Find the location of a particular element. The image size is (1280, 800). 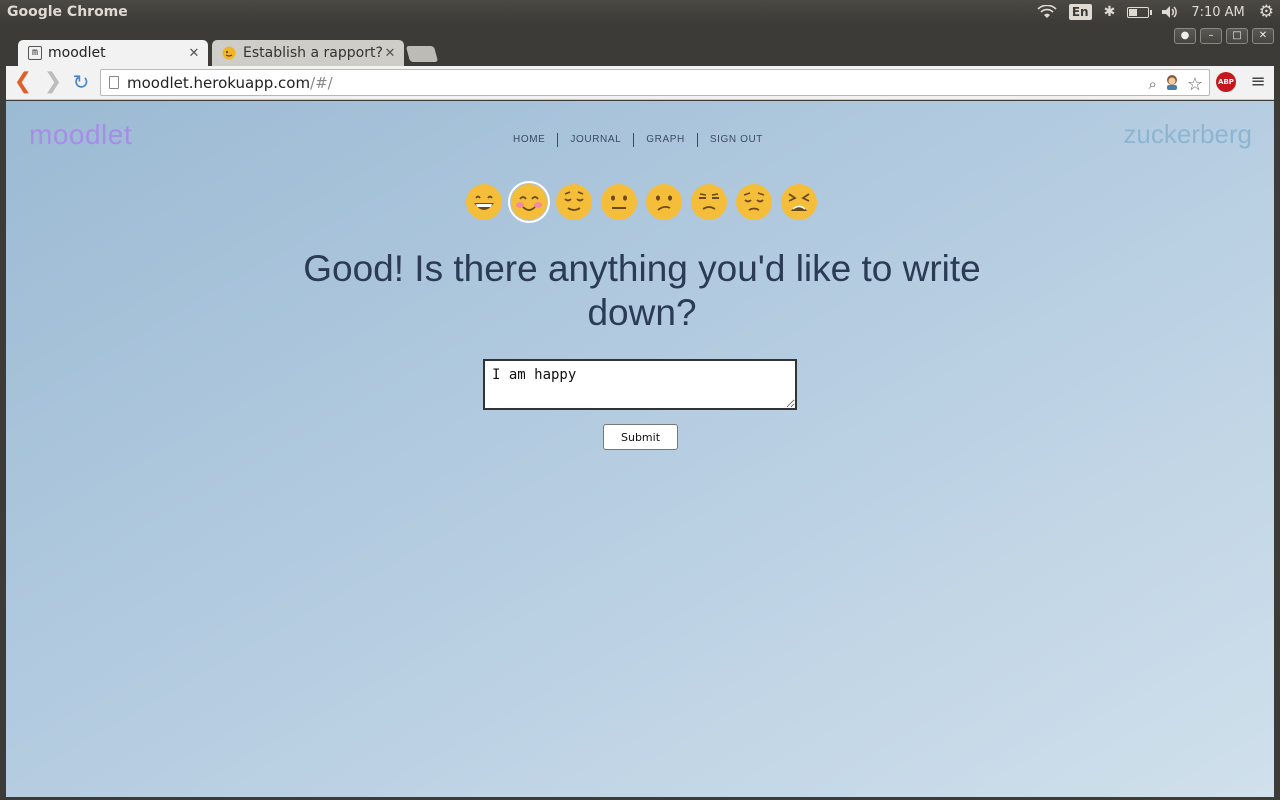

extension-avatar-icon is located at coordinates (1172, 84).